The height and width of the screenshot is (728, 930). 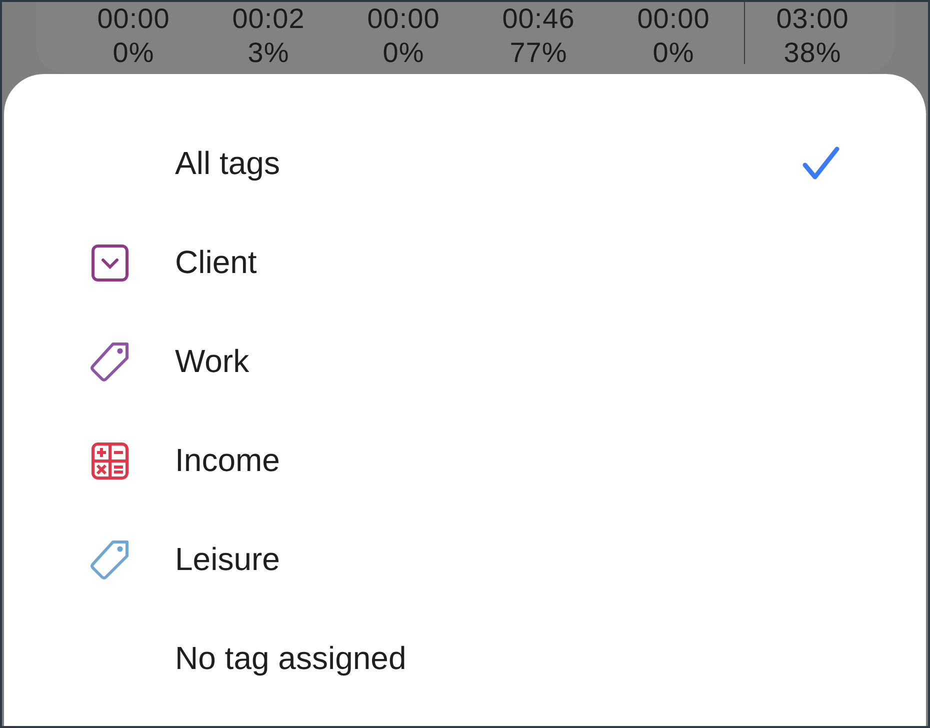 What do you see at coordinates (539, 53) in the screenshot?
I see `percent-text: 77%` at bounding box center [539, 53].